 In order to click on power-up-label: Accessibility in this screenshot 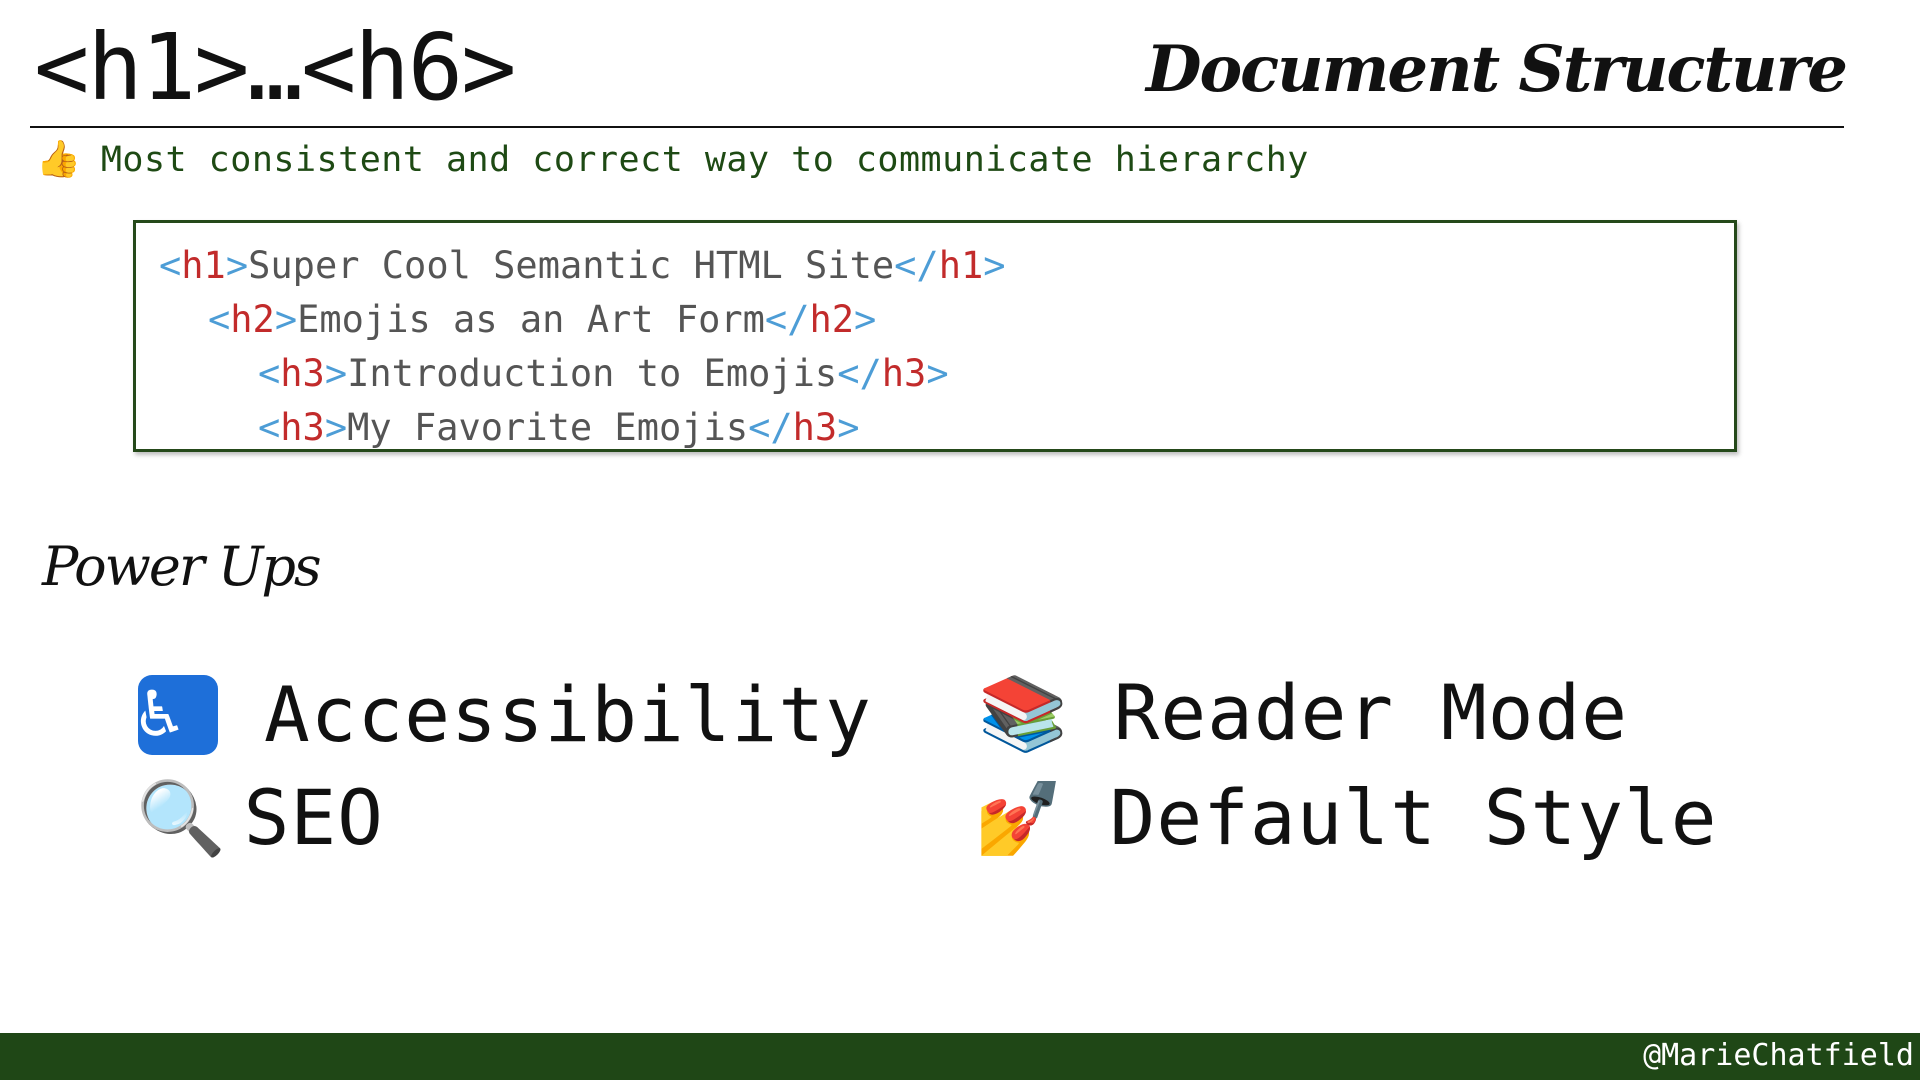, I will do `click(568, 714)`.